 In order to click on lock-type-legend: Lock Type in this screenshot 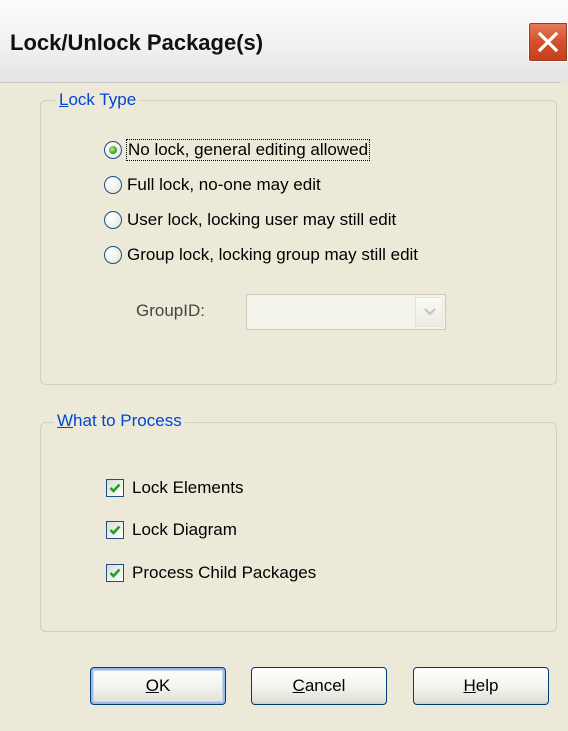, I will do `click(98, 100)`.